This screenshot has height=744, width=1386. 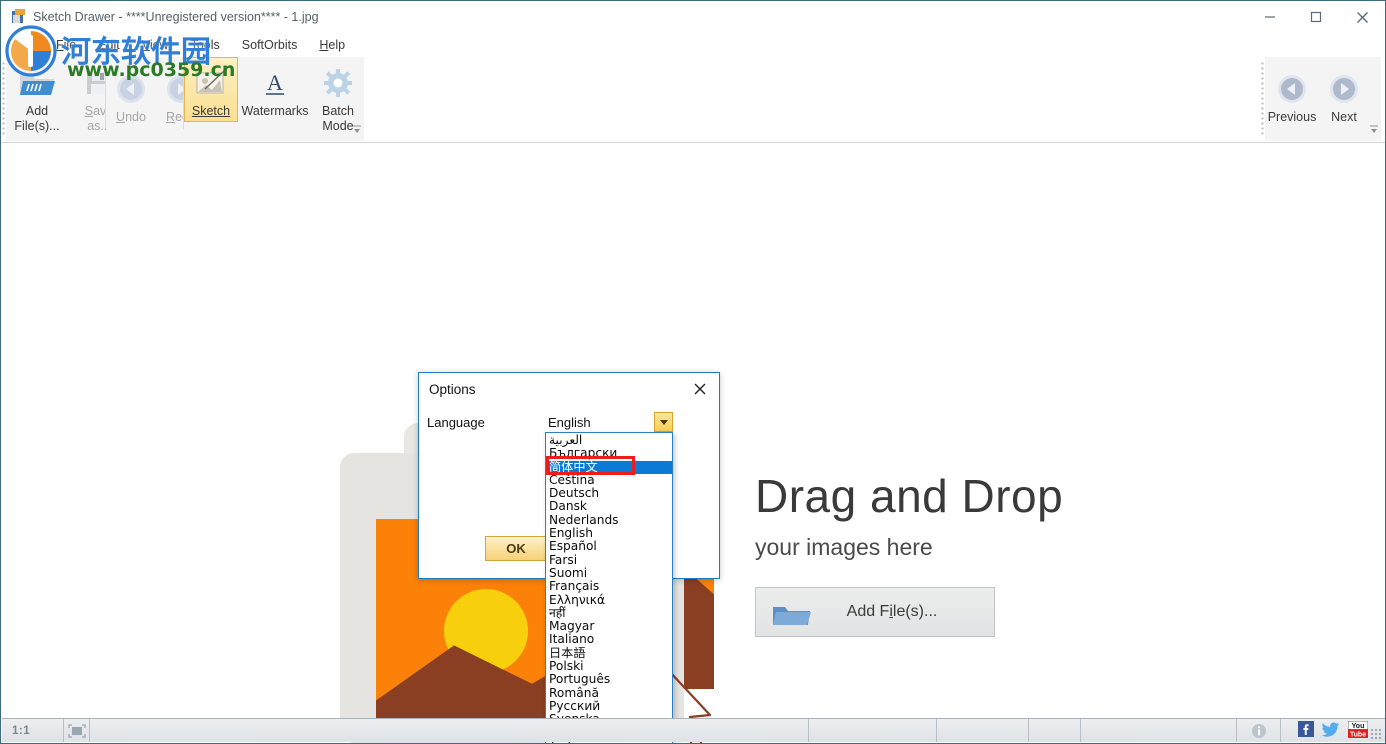 I want to click on ribbon-group-navigation: Previous Next, so click(x=1320, y=99).